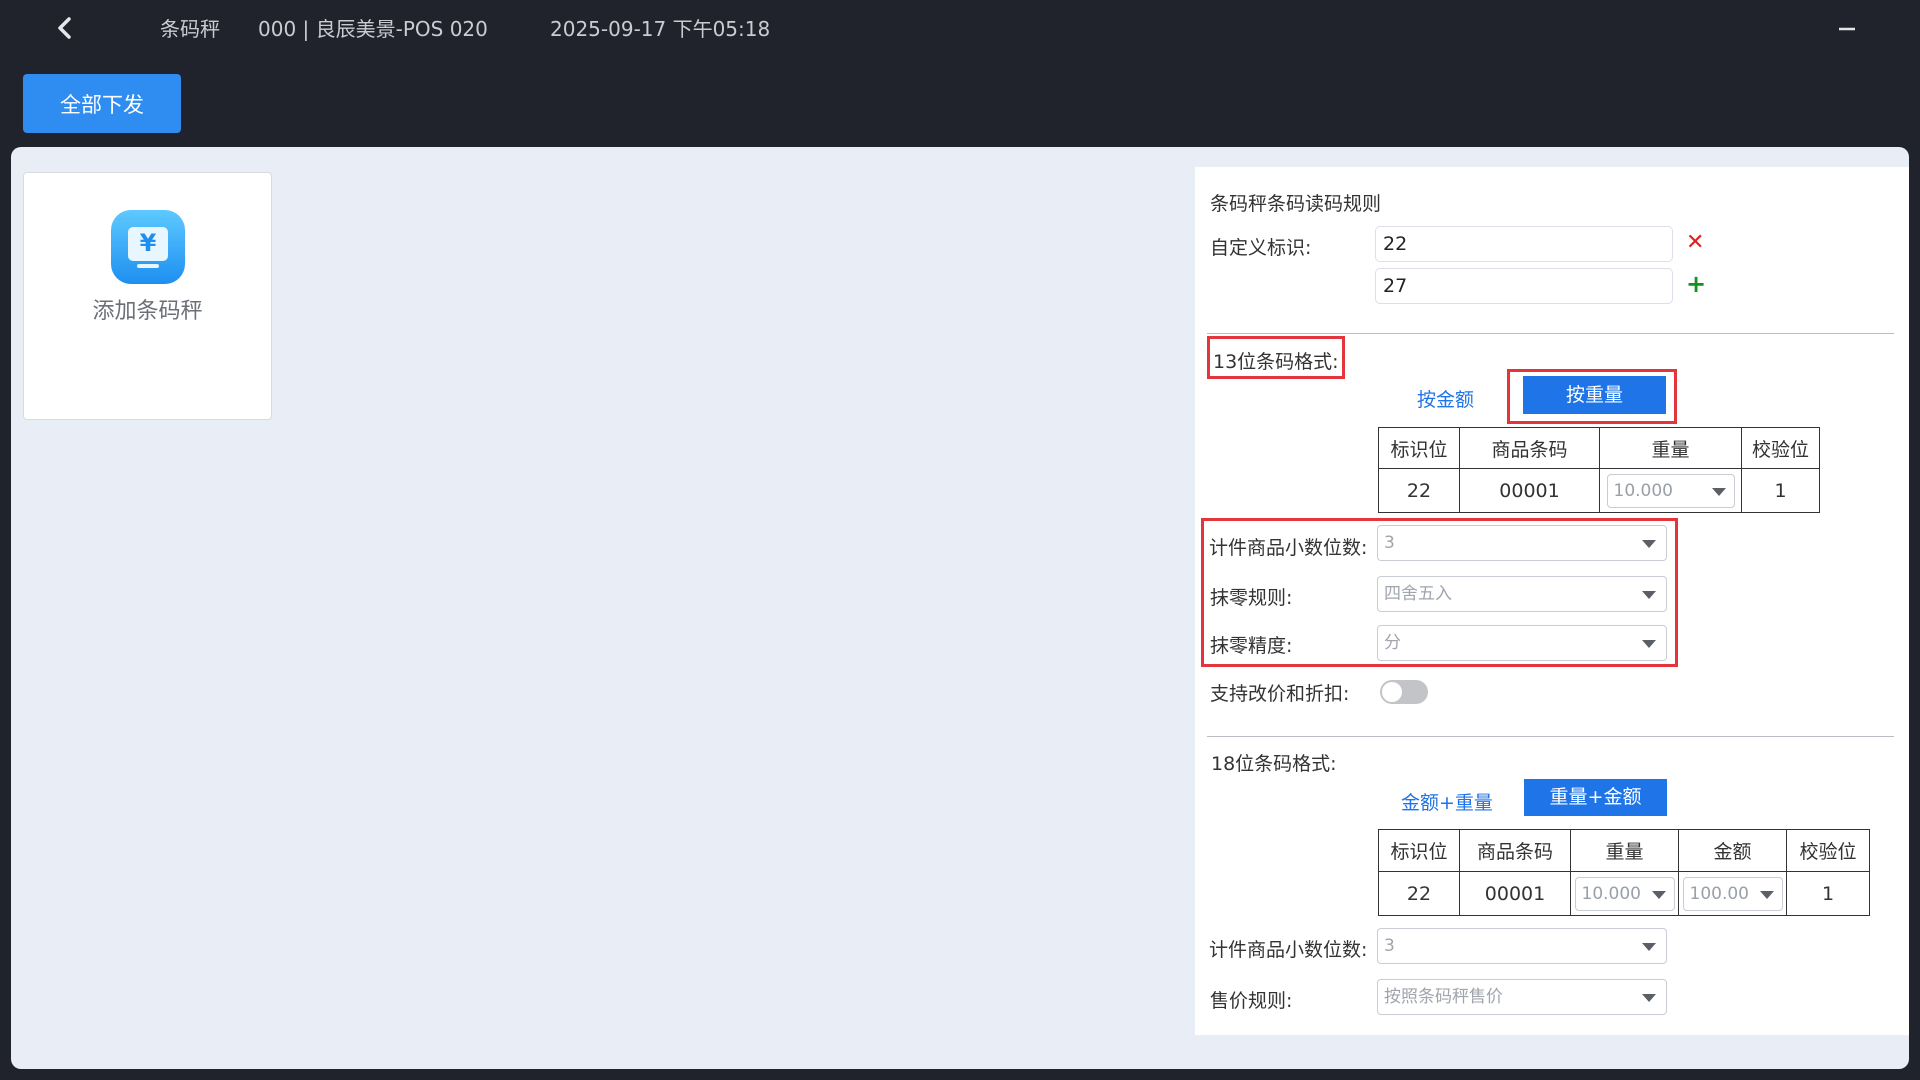  I want to click on page-title: 条码秤, so click(190, 29).